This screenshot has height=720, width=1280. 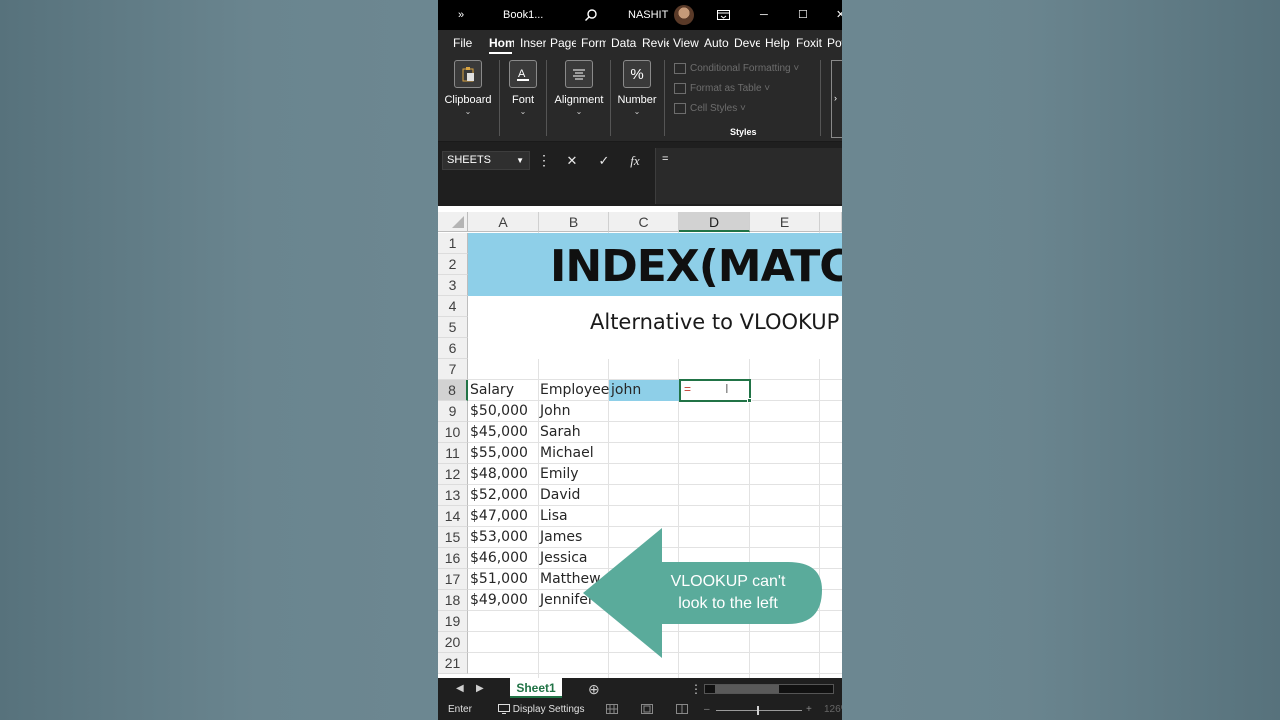 I want to click on row-header: 1, so click(x=453, y=243).